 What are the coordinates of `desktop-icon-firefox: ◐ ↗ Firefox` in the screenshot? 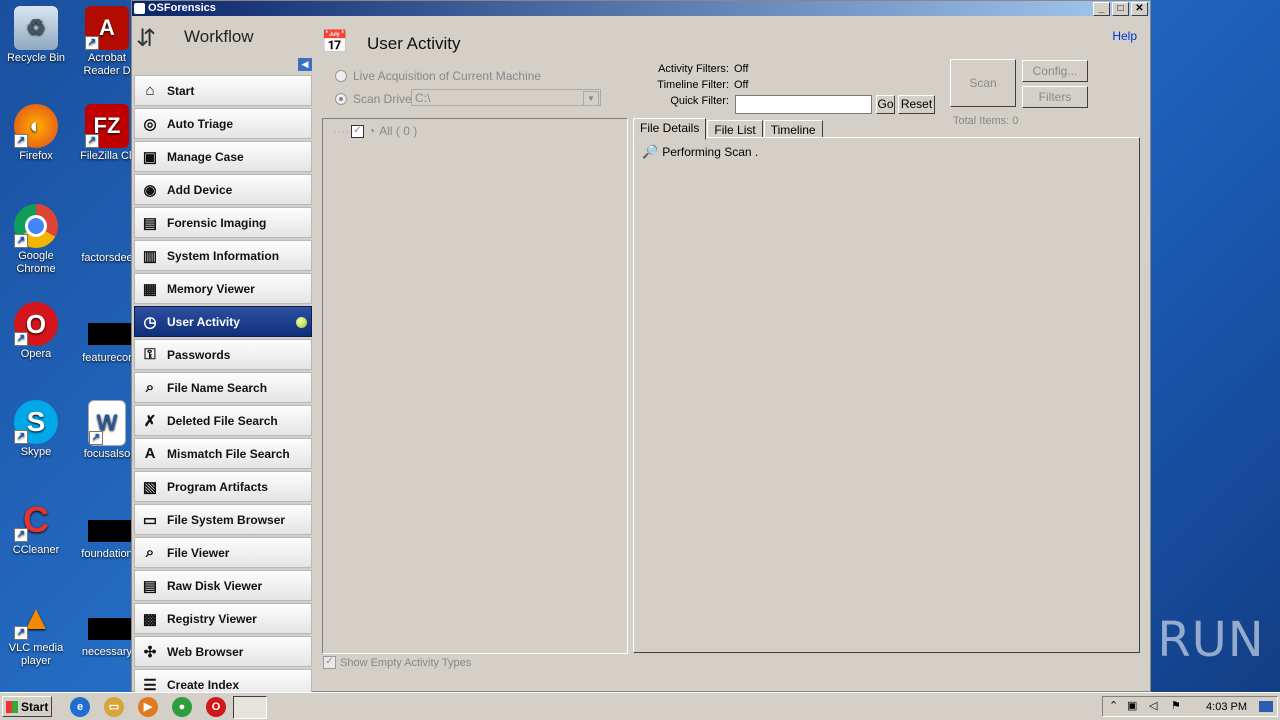 It's located at (36, 133).